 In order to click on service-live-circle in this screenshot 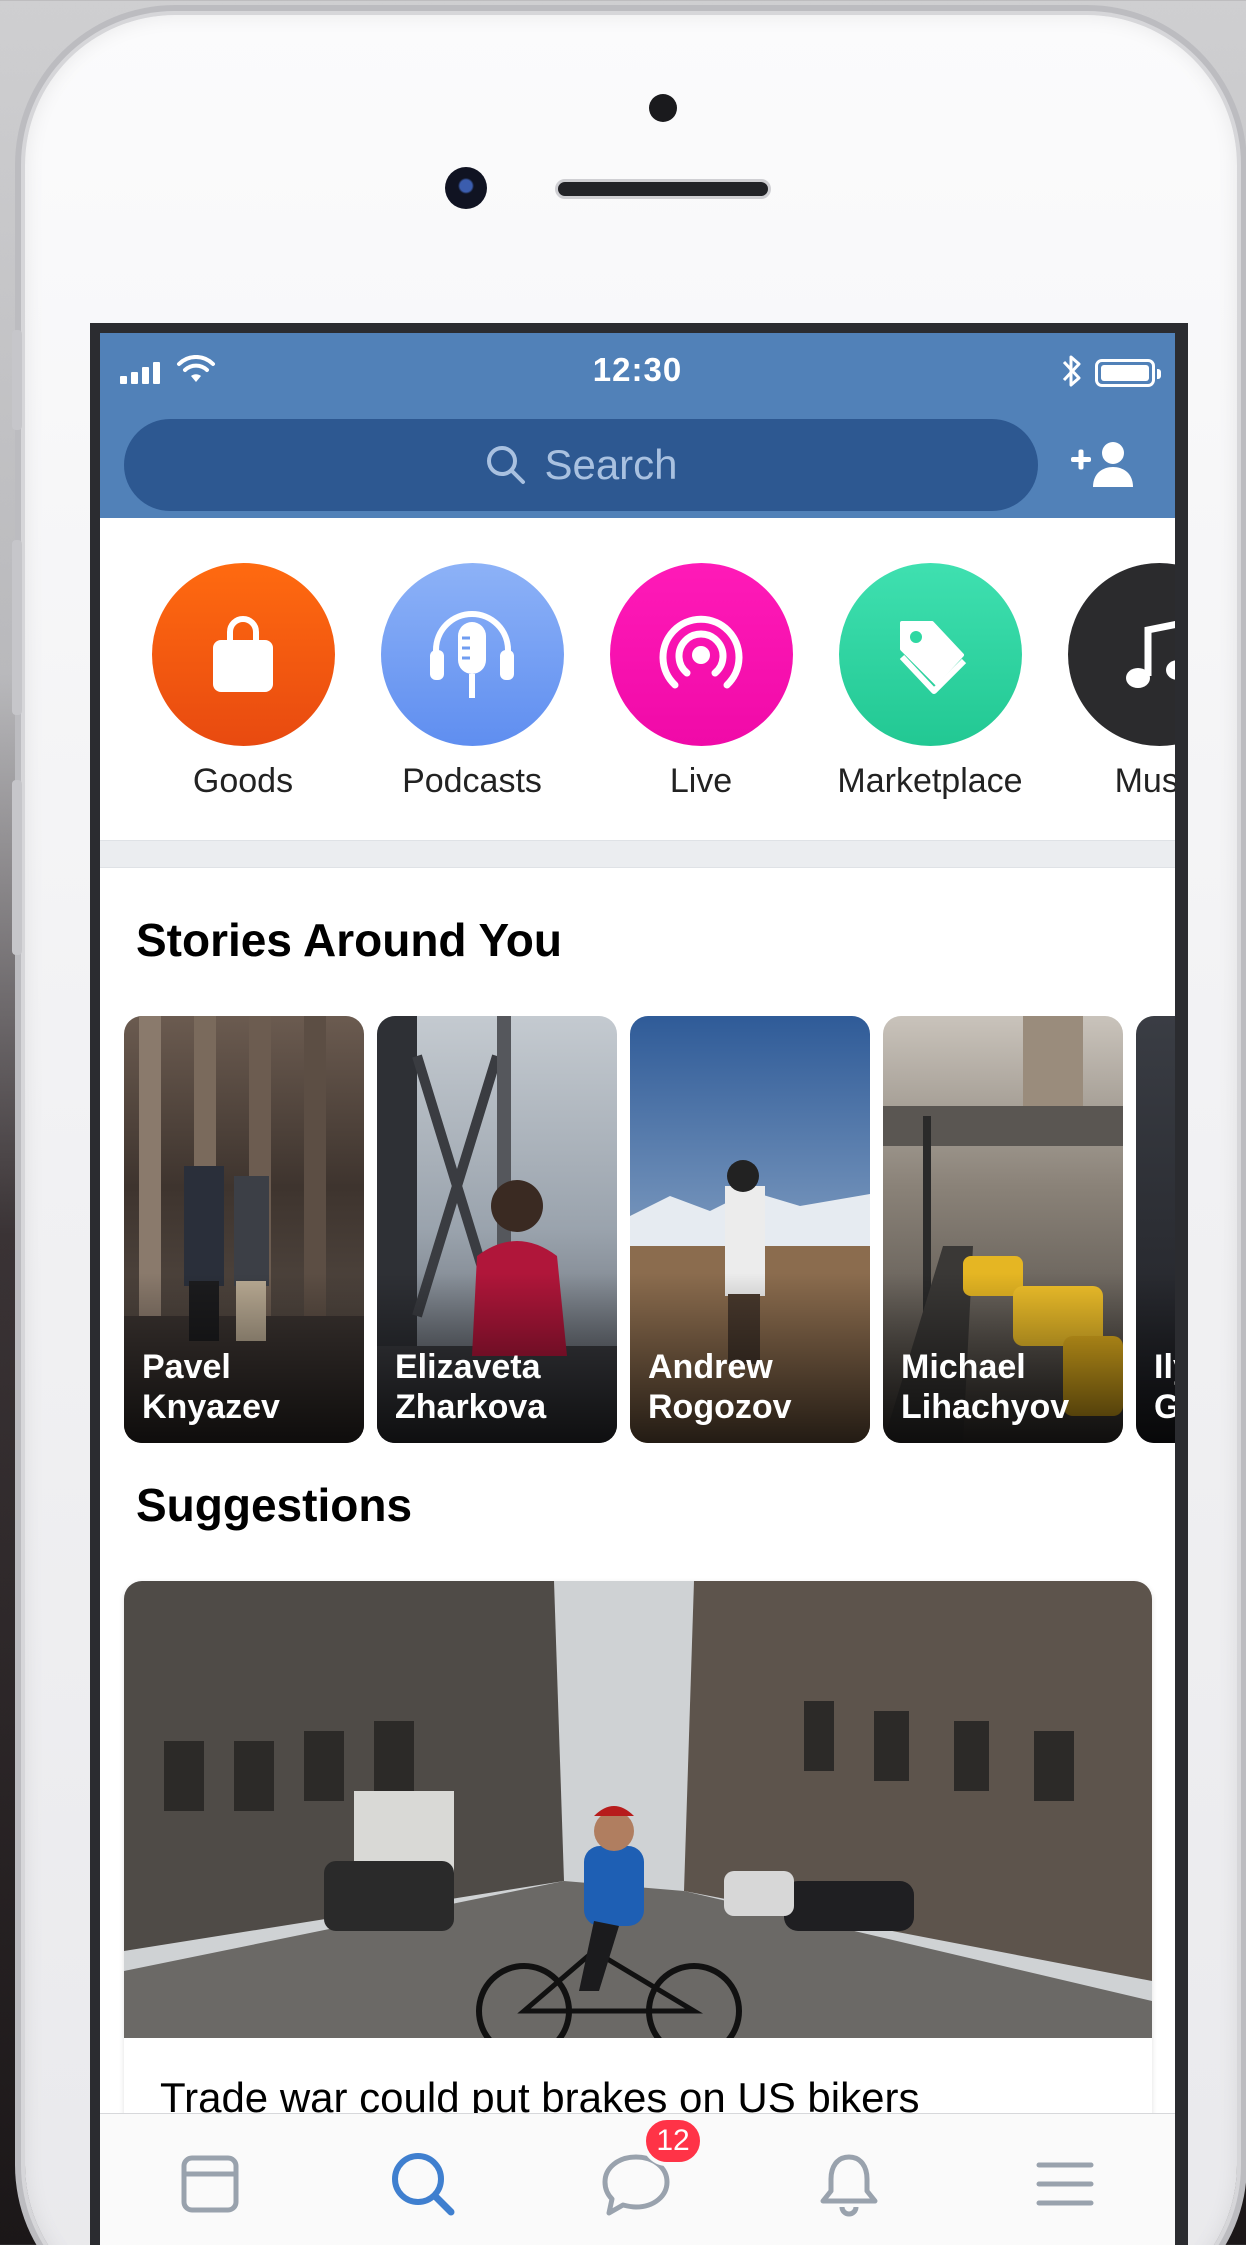, I will do `click(701, 654)`.